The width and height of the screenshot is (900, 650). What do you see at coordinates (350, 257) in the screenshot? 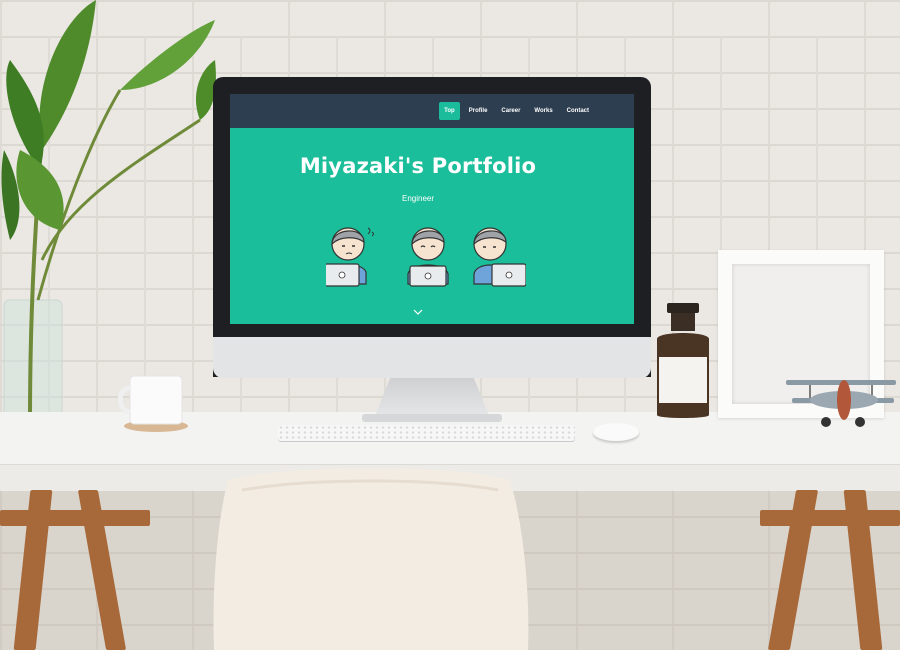
I see `engineer-confused-icon` at bounding box center [350, 257].